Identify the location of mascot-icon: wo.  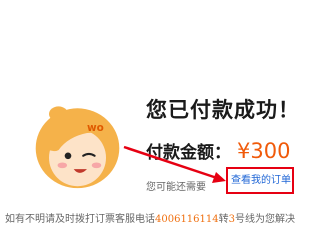
(77, 147).